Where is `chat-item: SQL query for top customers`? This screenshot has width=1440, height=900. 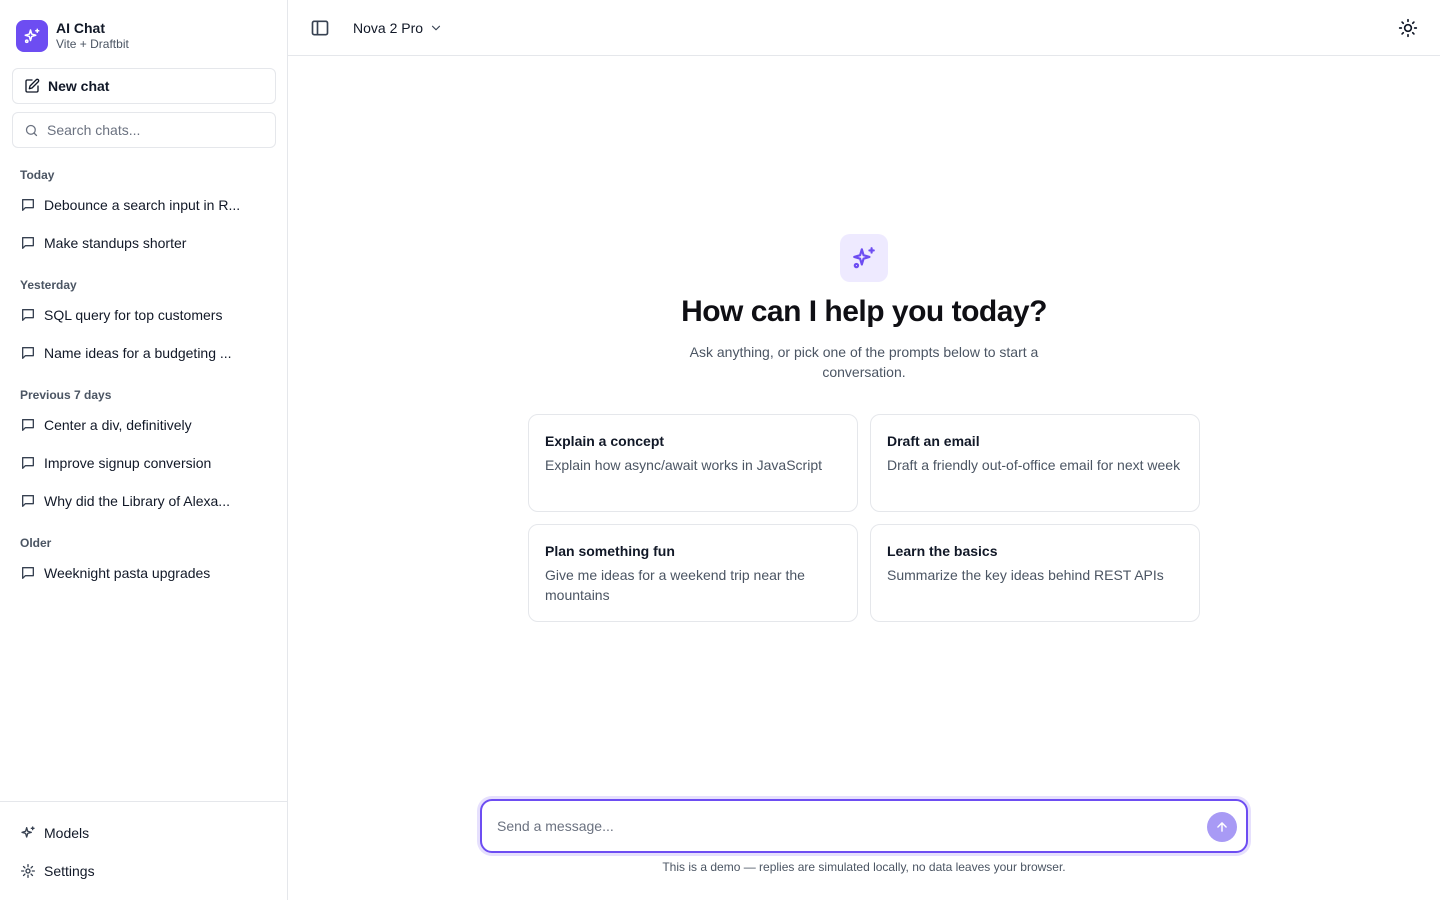 chat-item: SQL query for top customers is located at coordinates (144, 315).